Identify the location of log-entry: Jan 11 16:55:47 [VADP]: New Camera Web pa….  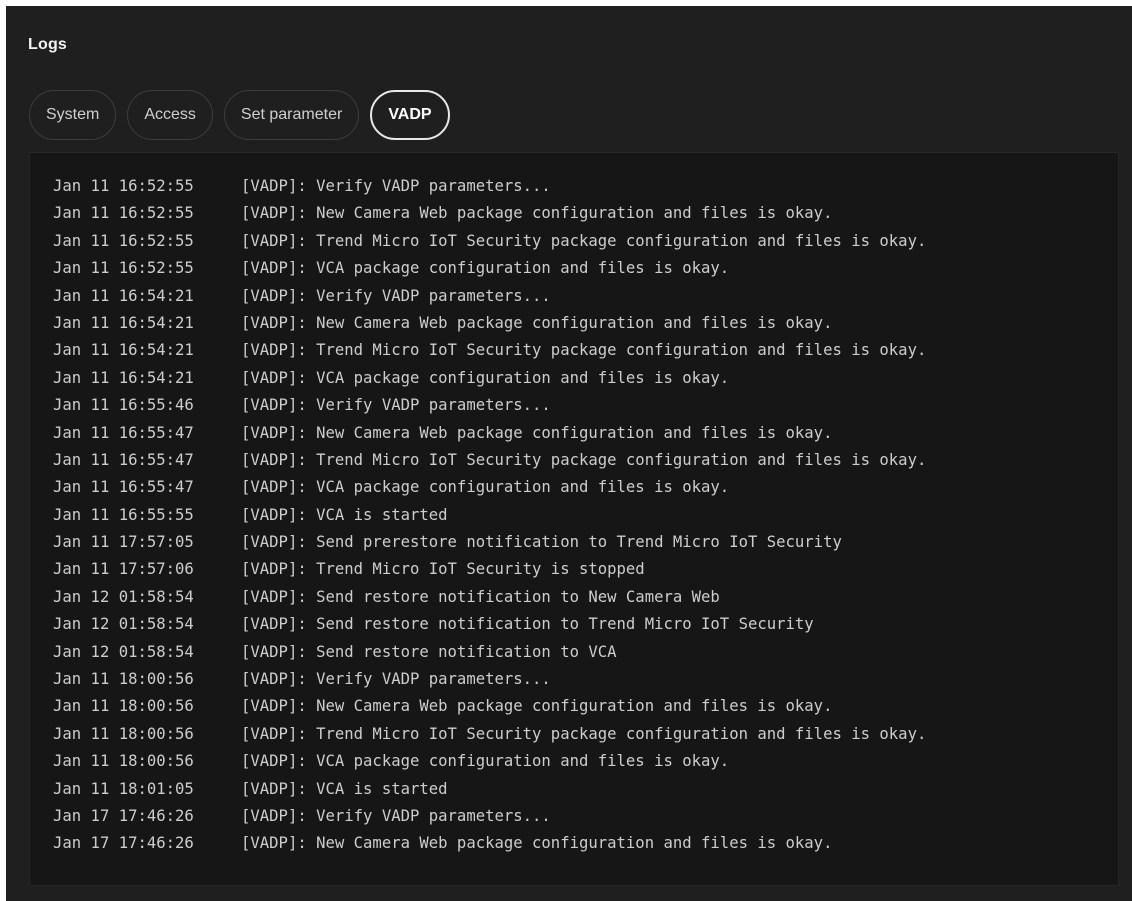
(580, 433).